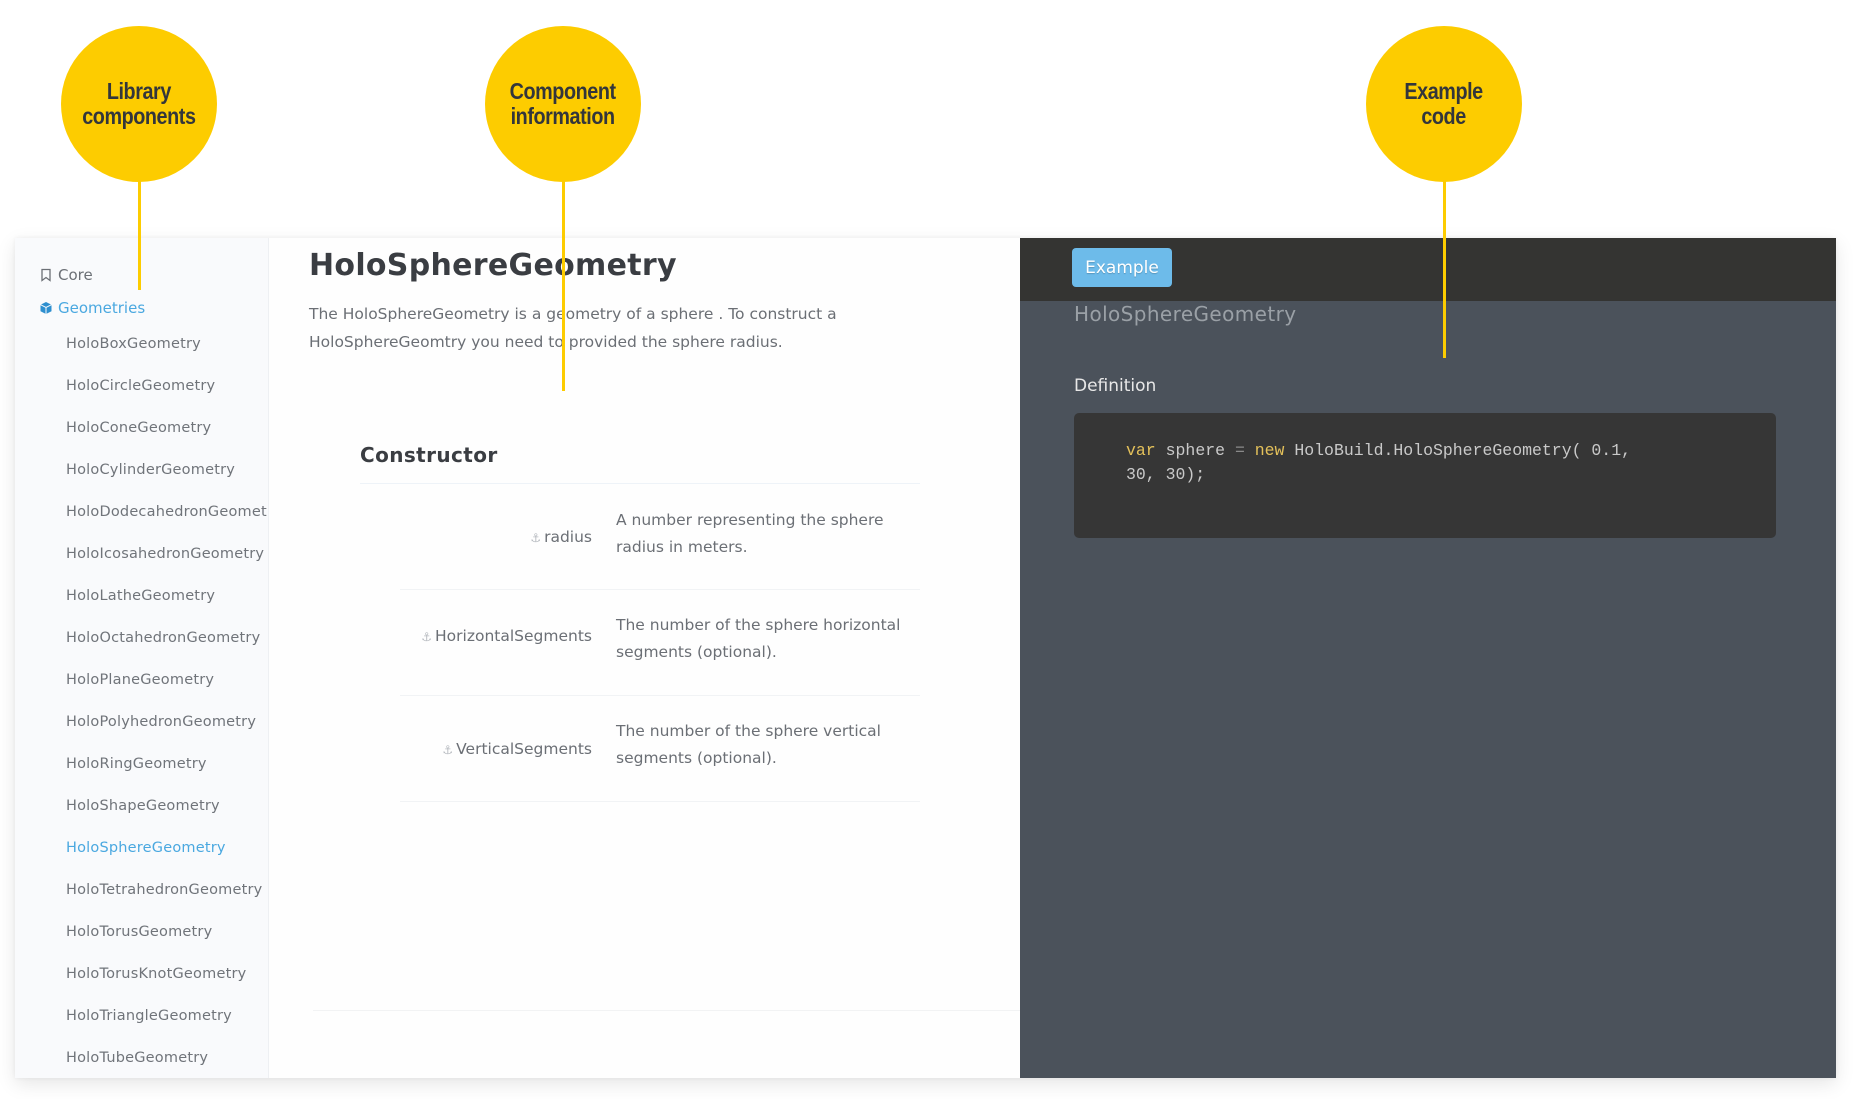 This screenshot has height=1099, width=1854. Describe the element at coordinates (46, 275) in the screenshot. I see `bookmark-icon` at that location.